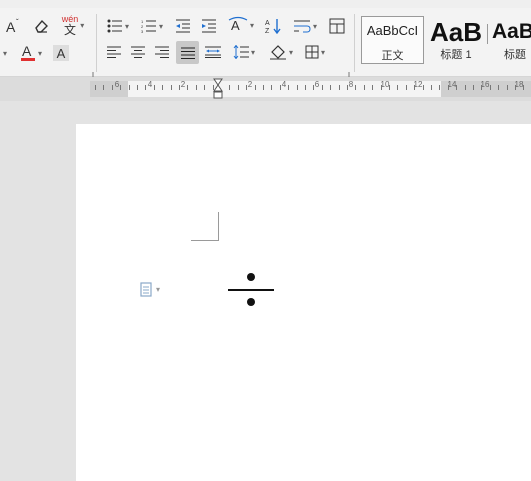 The height and width of the screenshot is (481, 531). I want to click on character-shading-button: A, so click(61, 53).